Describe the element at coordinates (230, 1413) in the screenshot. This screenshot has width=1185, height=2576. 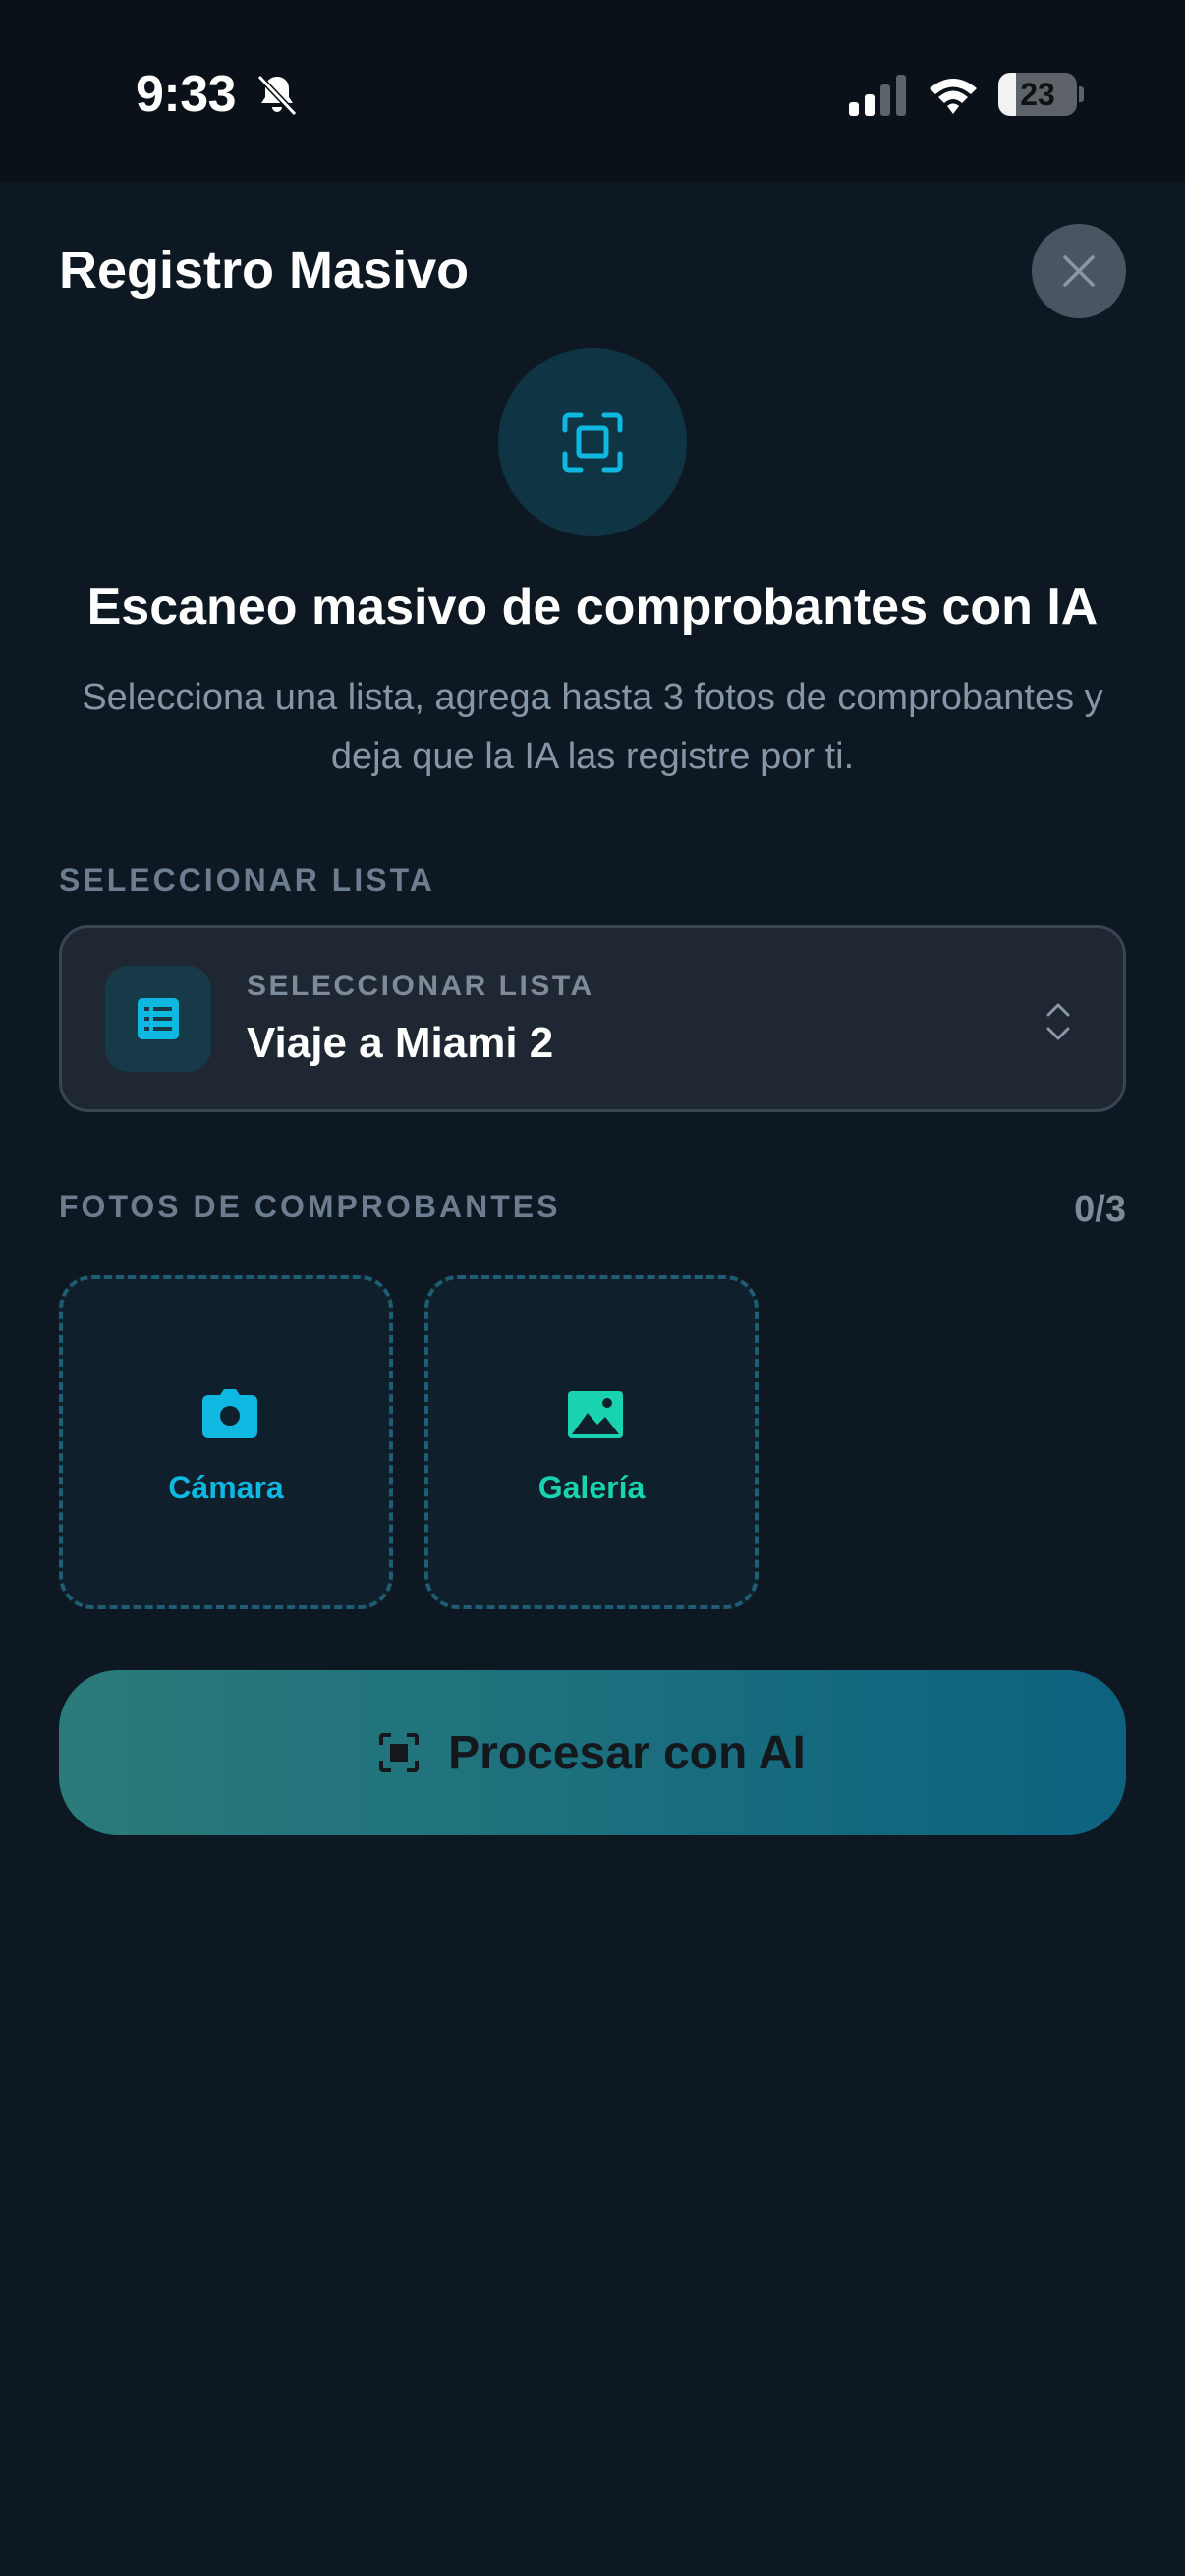
I see `camera-icon` at that location.